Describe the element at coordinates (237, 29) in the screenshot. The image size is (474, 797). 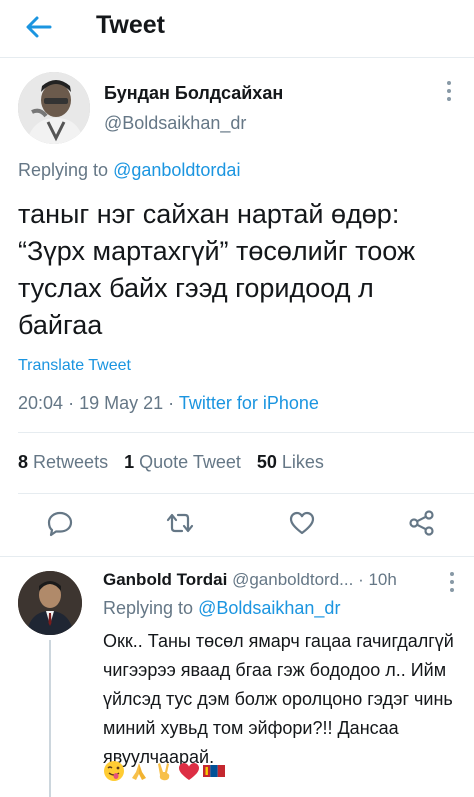
I see `top-bar: Tweet` at that location.